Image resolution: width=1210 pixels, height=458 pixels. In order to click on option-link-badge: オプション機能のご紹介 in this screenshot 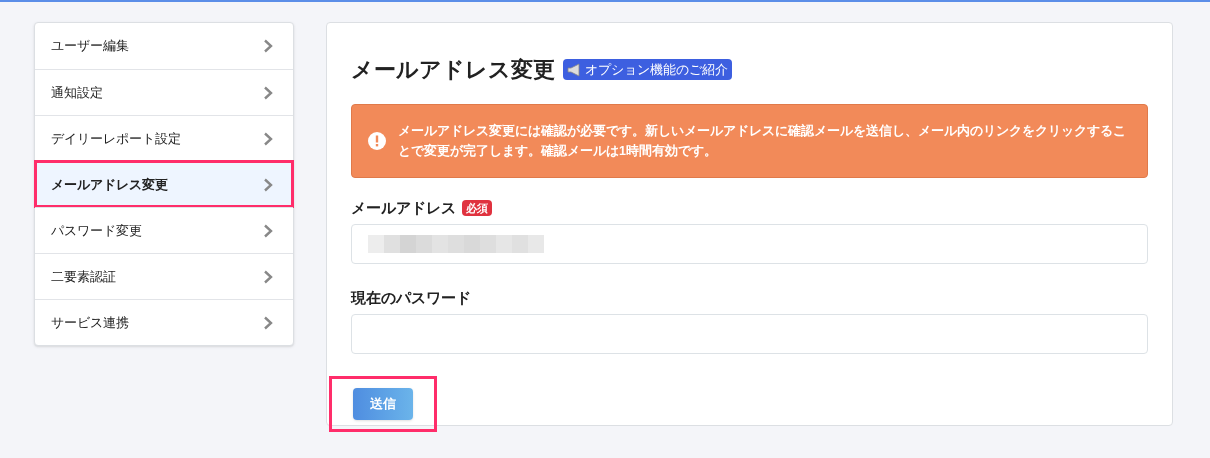, I will do `click(647, 69)`.